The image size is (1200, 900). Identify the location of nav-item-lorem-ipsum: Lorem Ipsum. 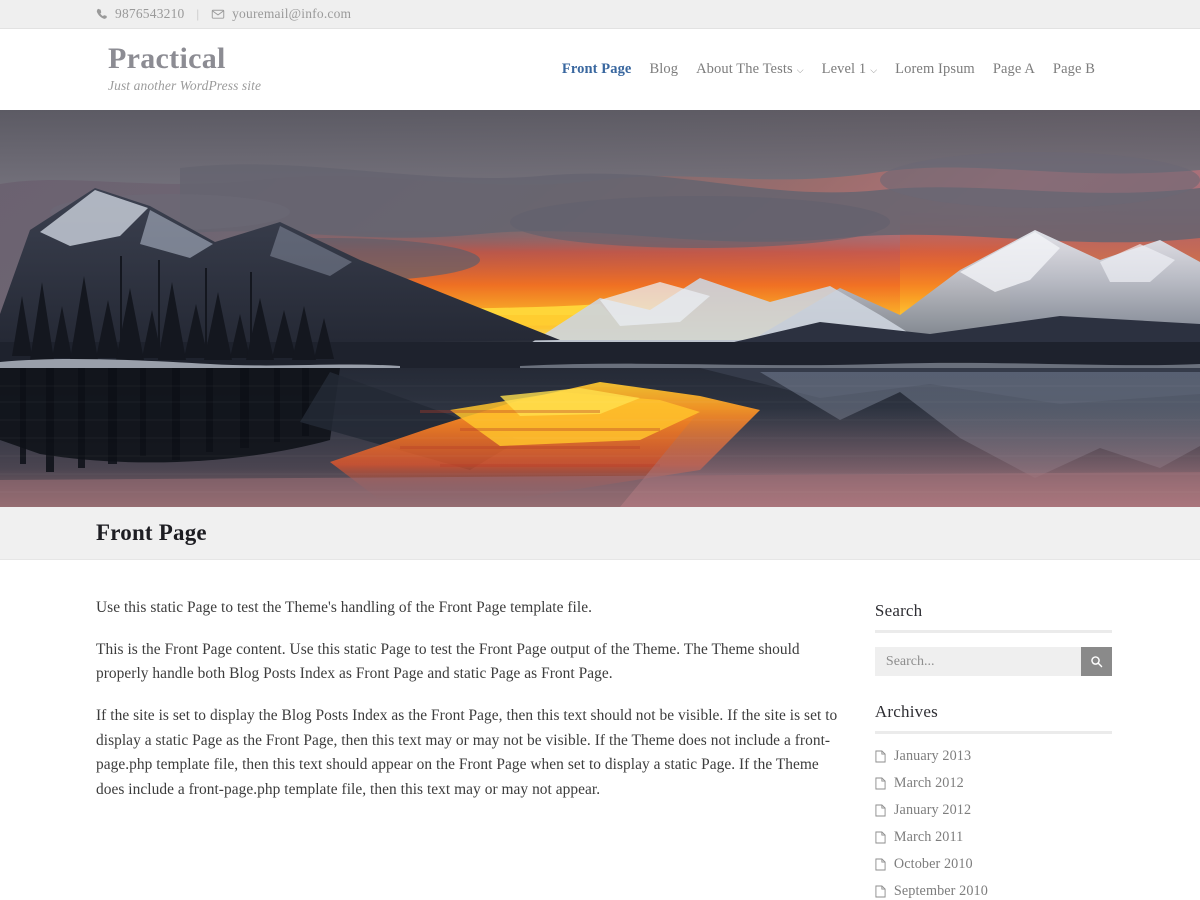
(935, 69).